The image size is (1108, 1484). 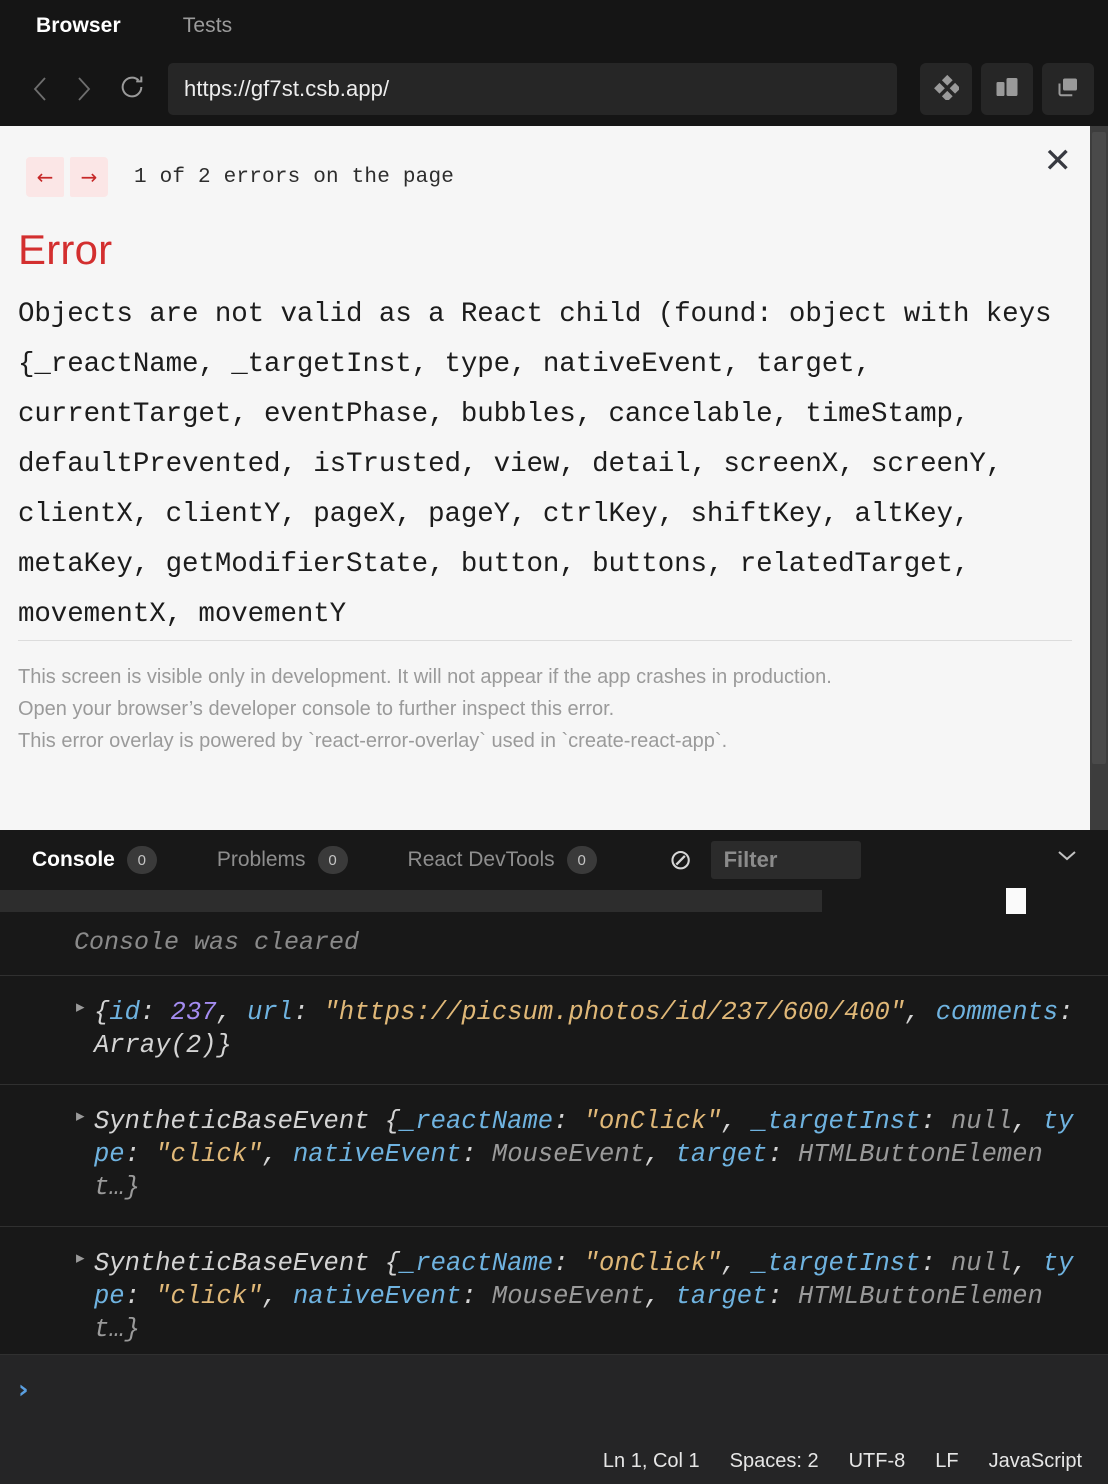 I want to click on browser-toolbar: https://gf7st.csb.app/, so click(x=554, y=89).